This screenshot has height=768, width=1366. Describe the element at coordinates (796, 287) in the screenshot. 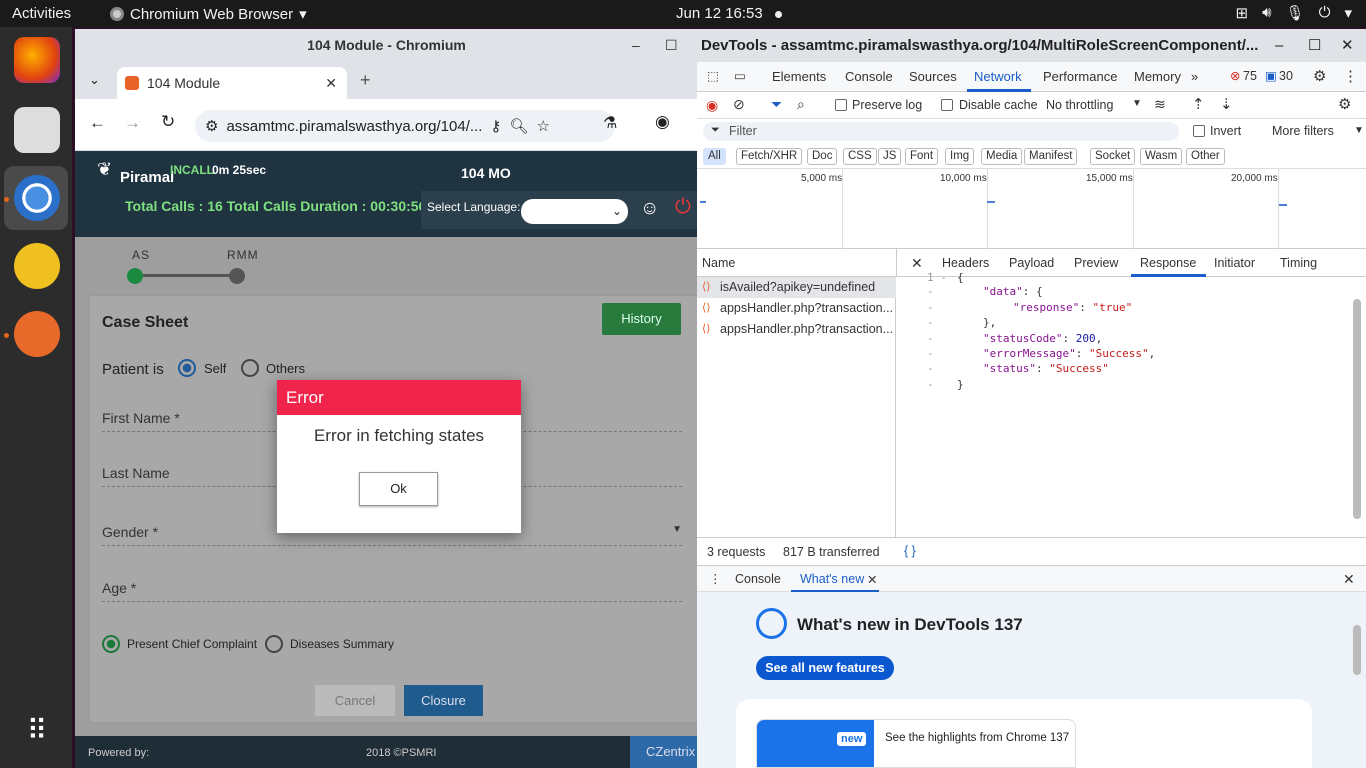

I see `request-row: ⟨⟩ isAvailed?apikey=undefined` at that location.